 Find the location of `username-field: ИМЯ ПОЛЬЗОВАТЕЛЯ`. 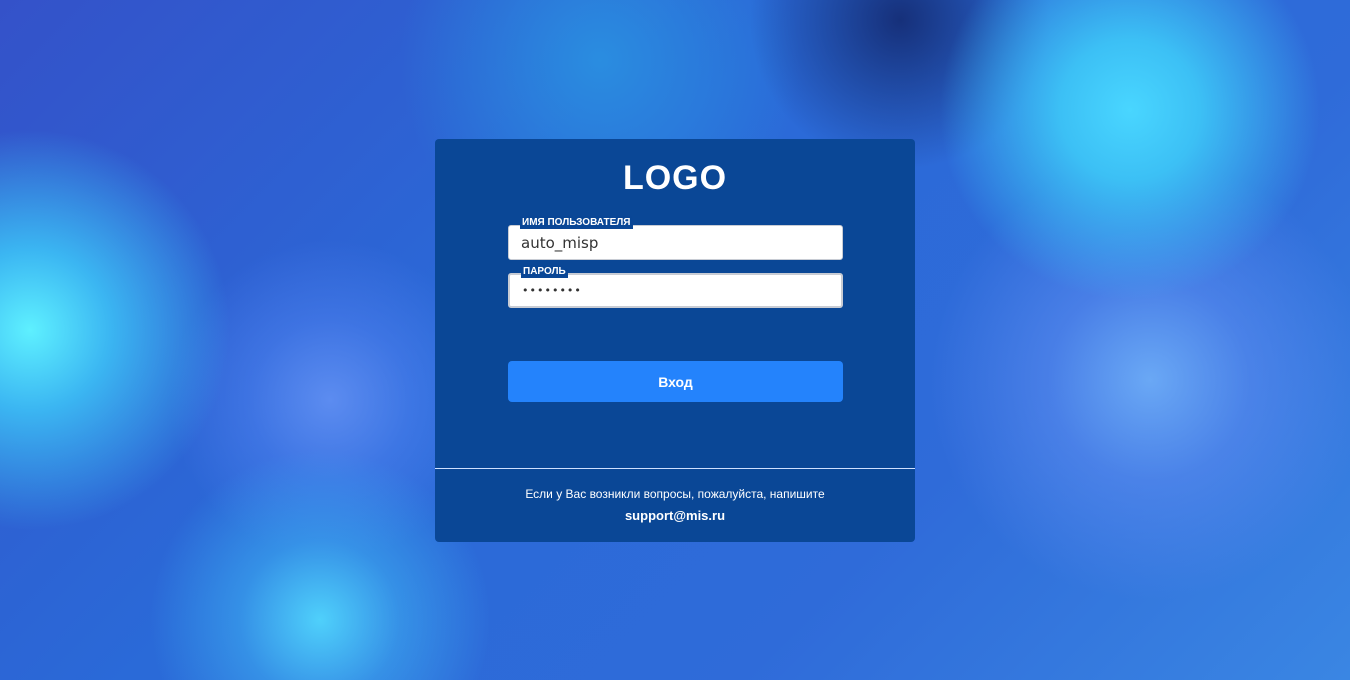

username-field: ИМЯ ПОЛЬЗОВАТЕЛЯ is located at coordinates (675, 238).